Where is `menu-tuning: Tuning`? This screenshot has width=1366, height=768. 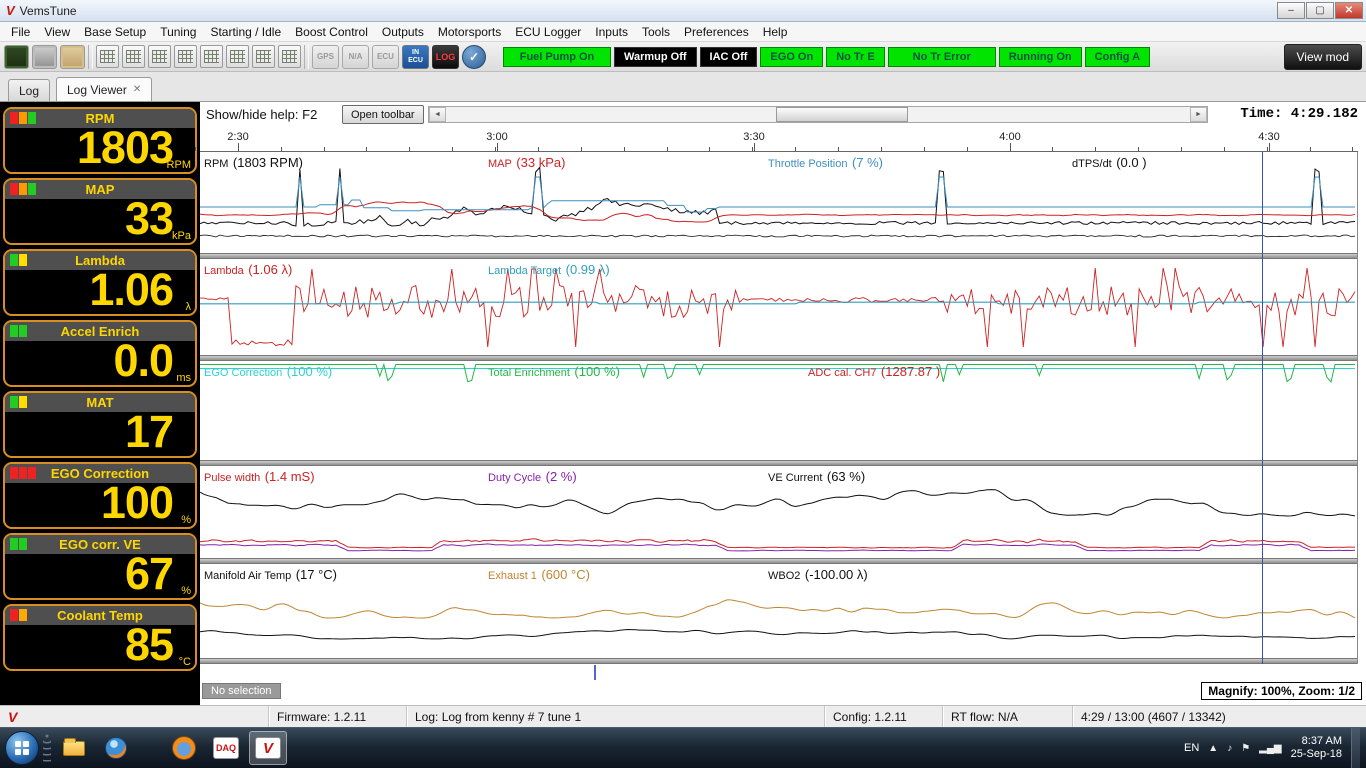 menu-tuning: Tuning is located at coordinates (178, 32).